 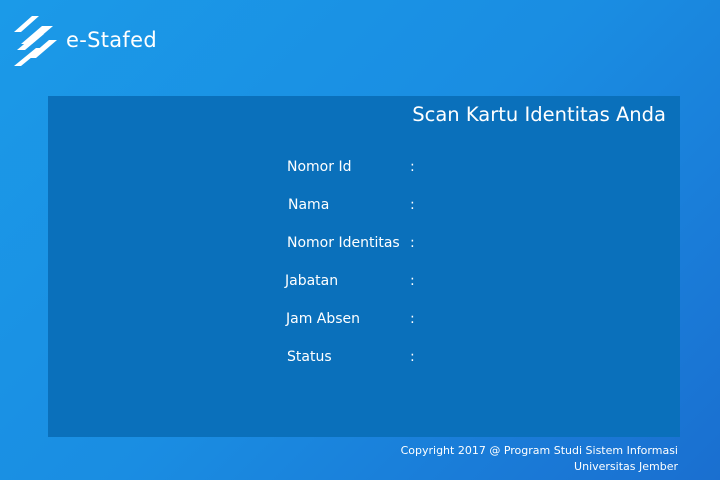 I want to click on field-label: Jam Absen, so click(x=323, y=319).